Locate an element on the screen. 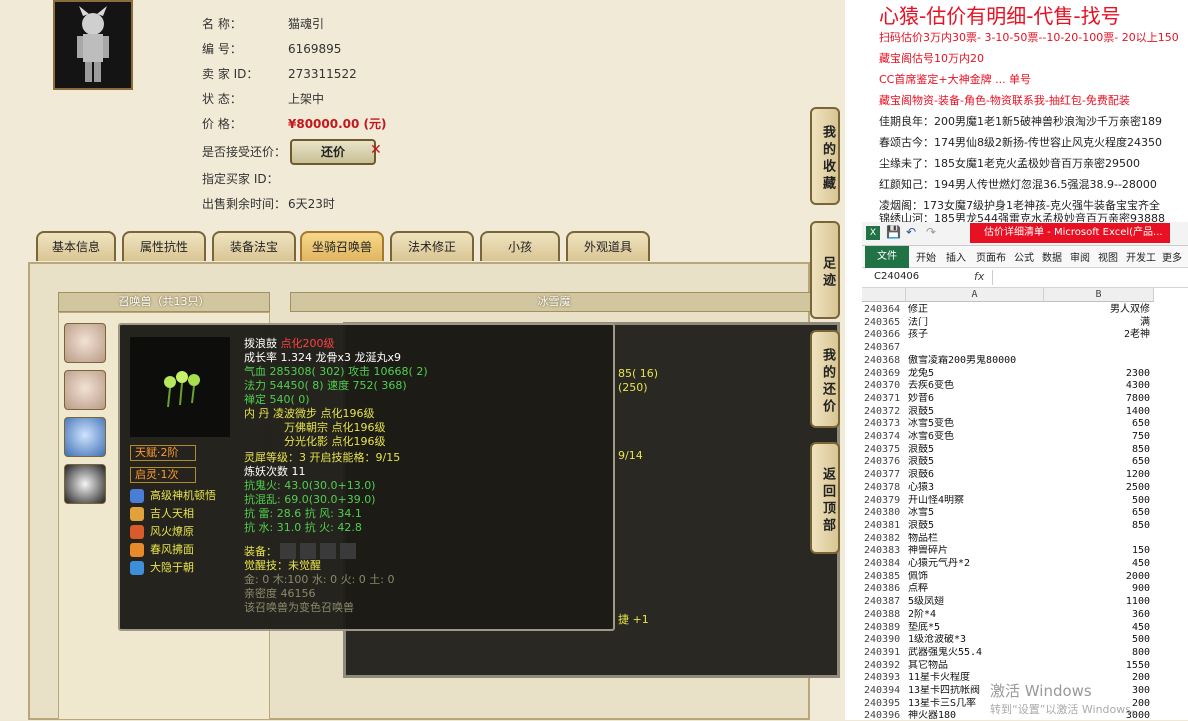 The width and height of the screenshot is (1188, 721). ribbon-tab-view: 视图 is located at coordinates (1108, 256).